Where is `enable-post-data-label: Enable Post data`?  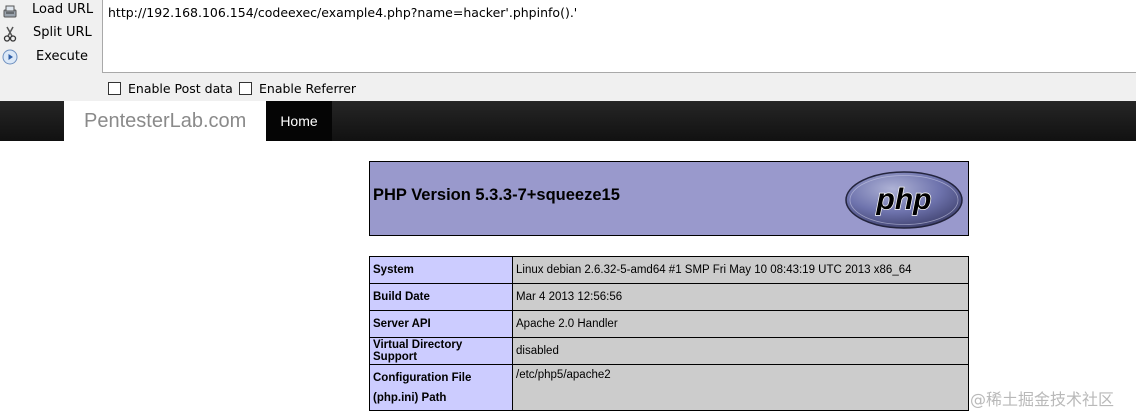
enable-post-data-label: Enable Post data is located at coordinates (180, 88).